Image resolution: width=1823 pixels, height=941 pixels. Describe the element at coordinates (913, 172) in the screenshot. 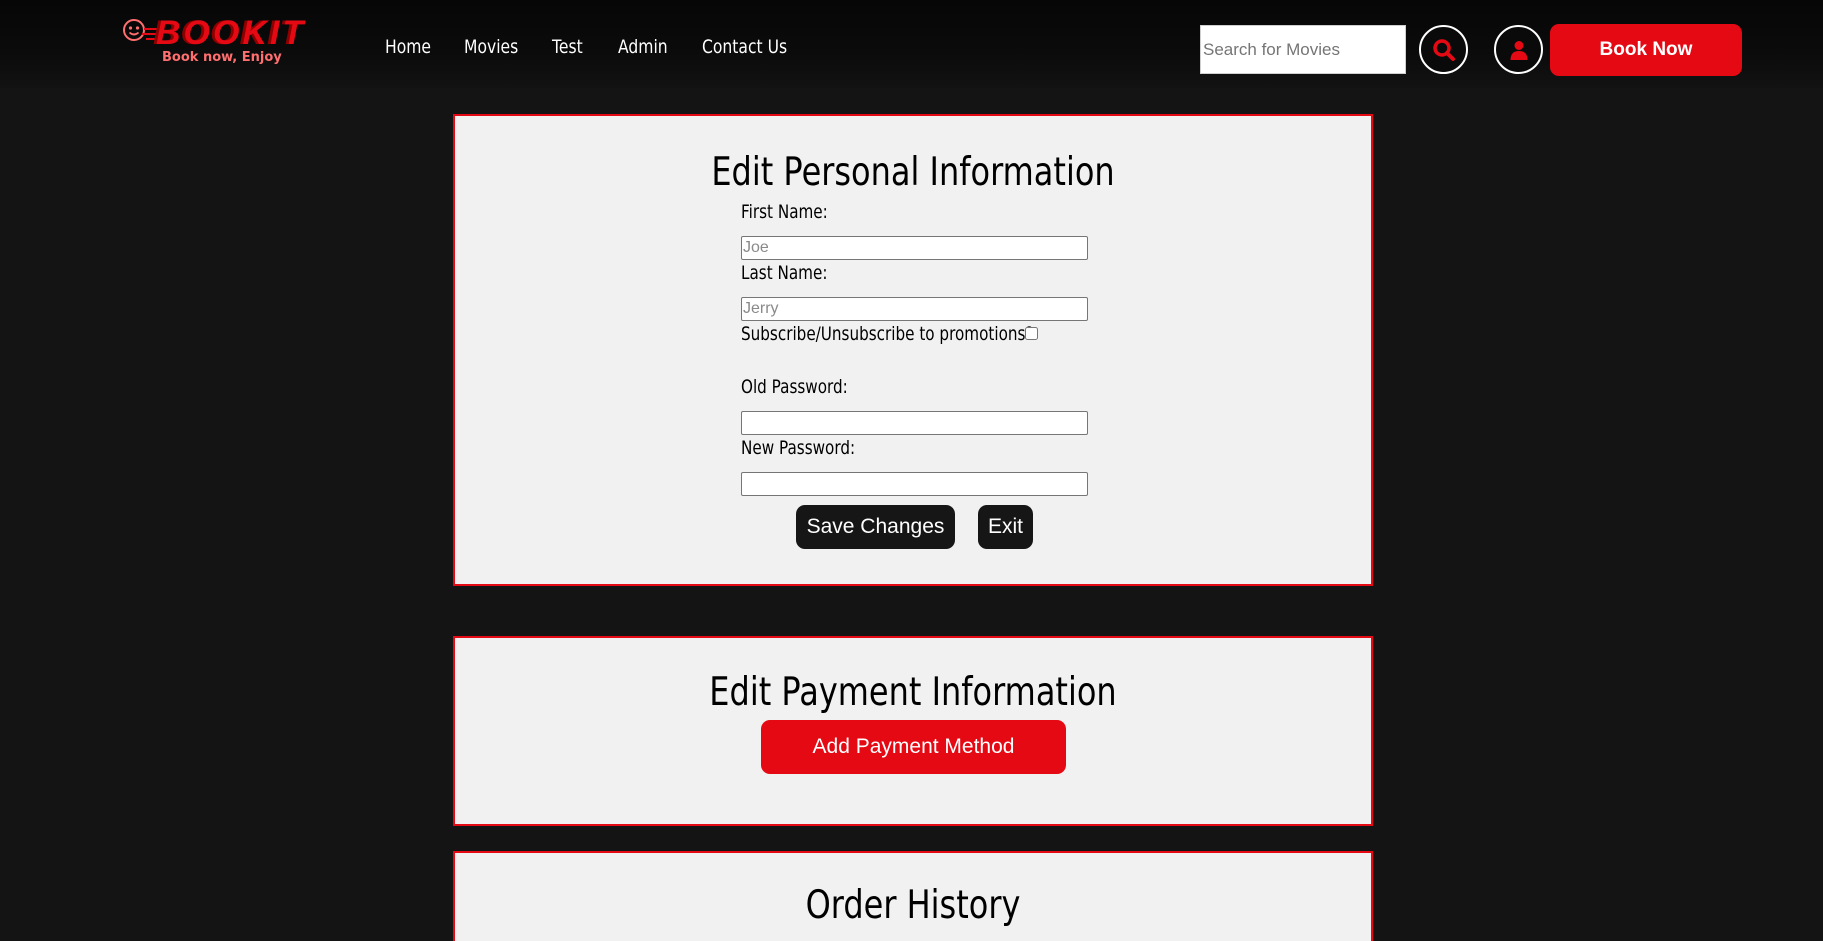

I see `personal-info-title: Edit Personal Information` at that location.